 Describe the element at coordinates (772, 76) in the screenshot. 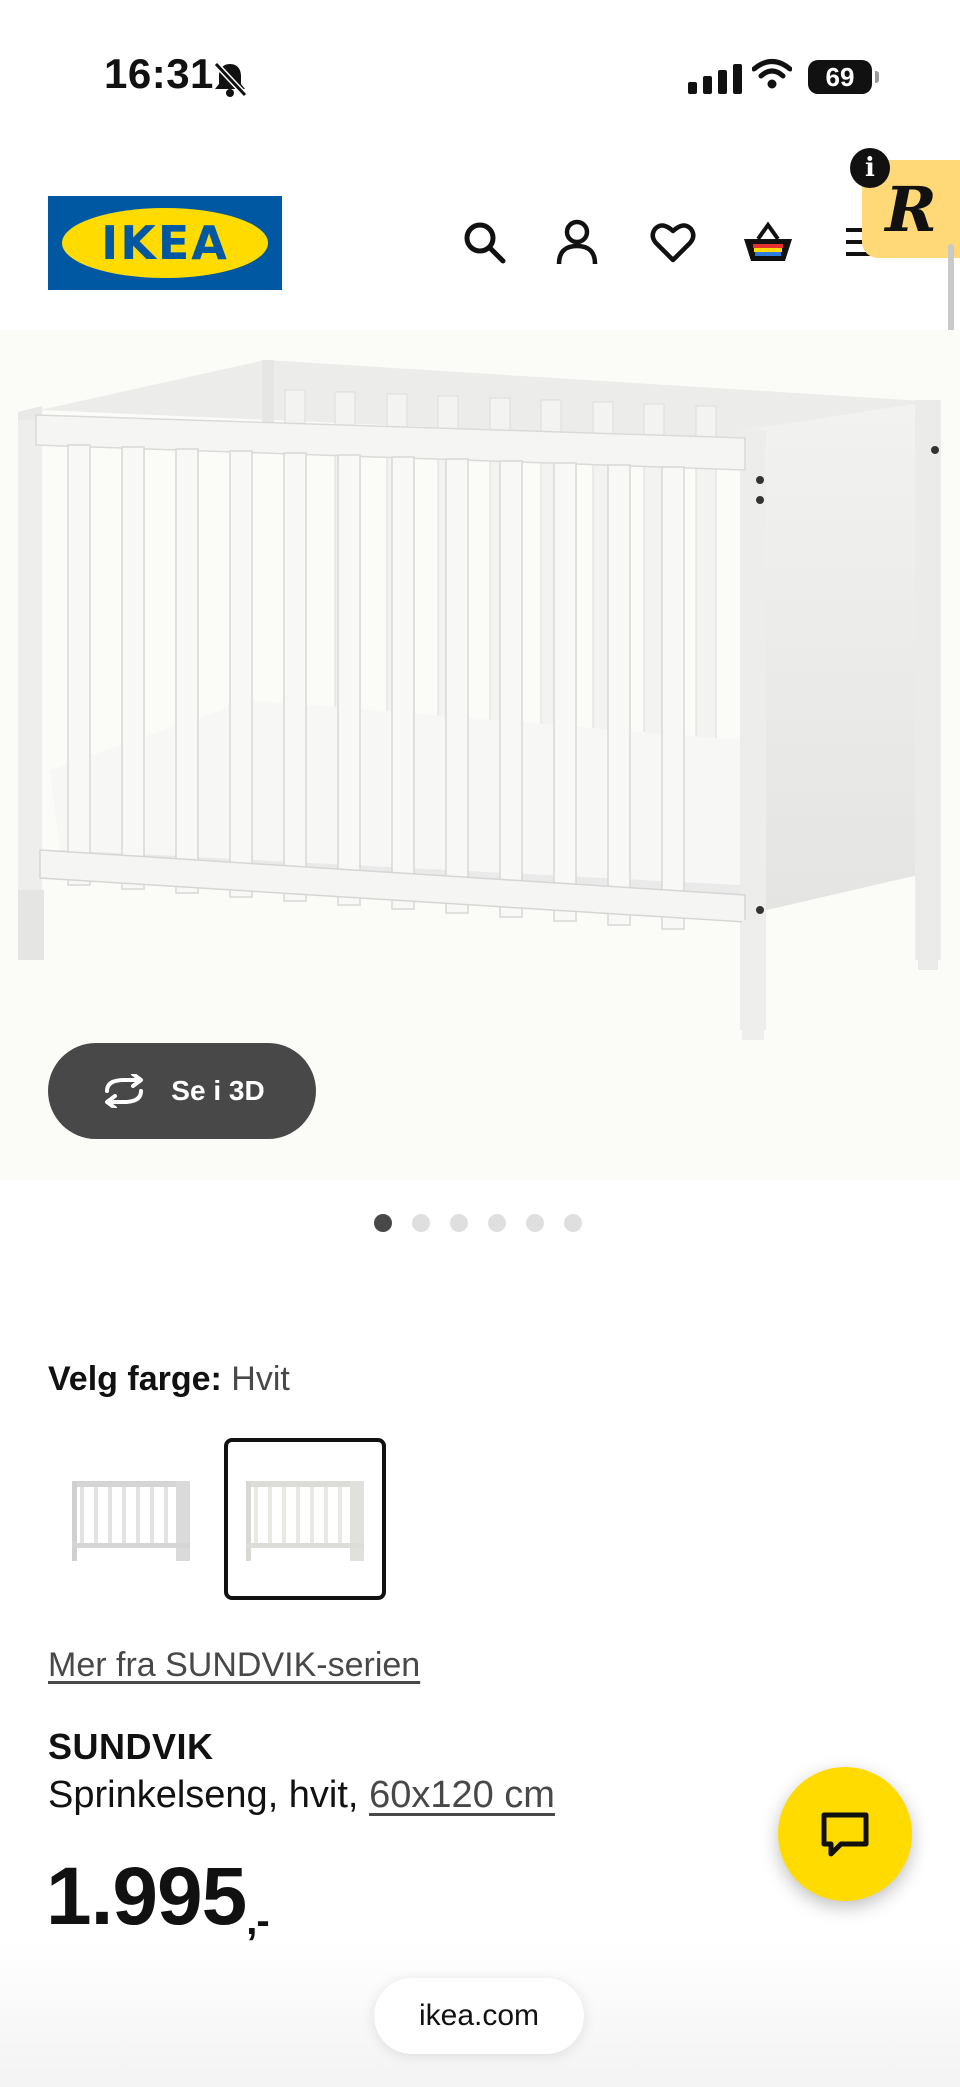

I see `wifi-icon` at that location.